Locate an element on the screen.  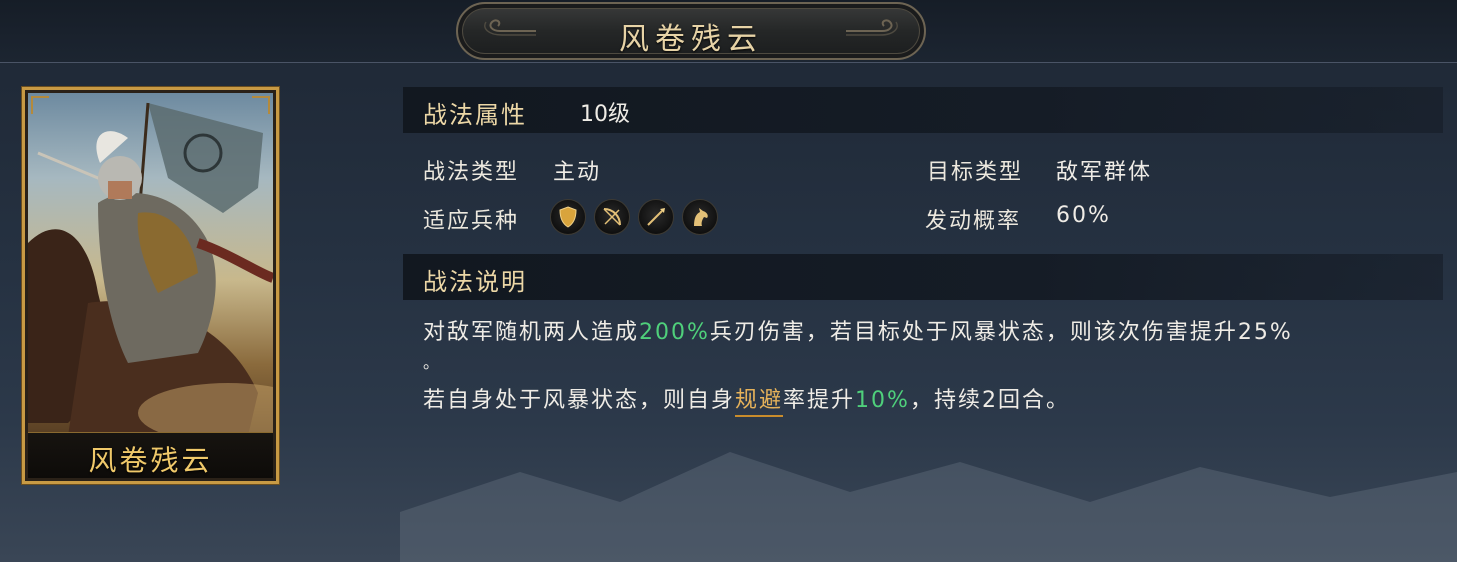
spear-icon is located at coordinates (656, 217).